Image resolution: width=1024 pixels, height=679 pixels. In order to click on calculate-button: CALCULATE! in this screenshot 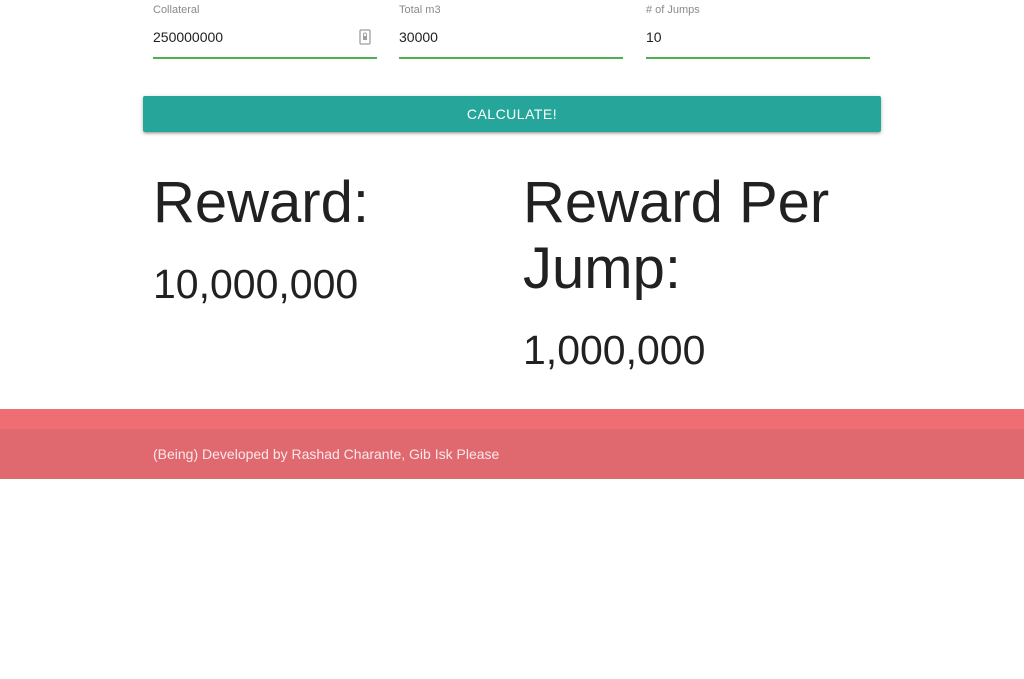, I will do `click(512, 114)`.